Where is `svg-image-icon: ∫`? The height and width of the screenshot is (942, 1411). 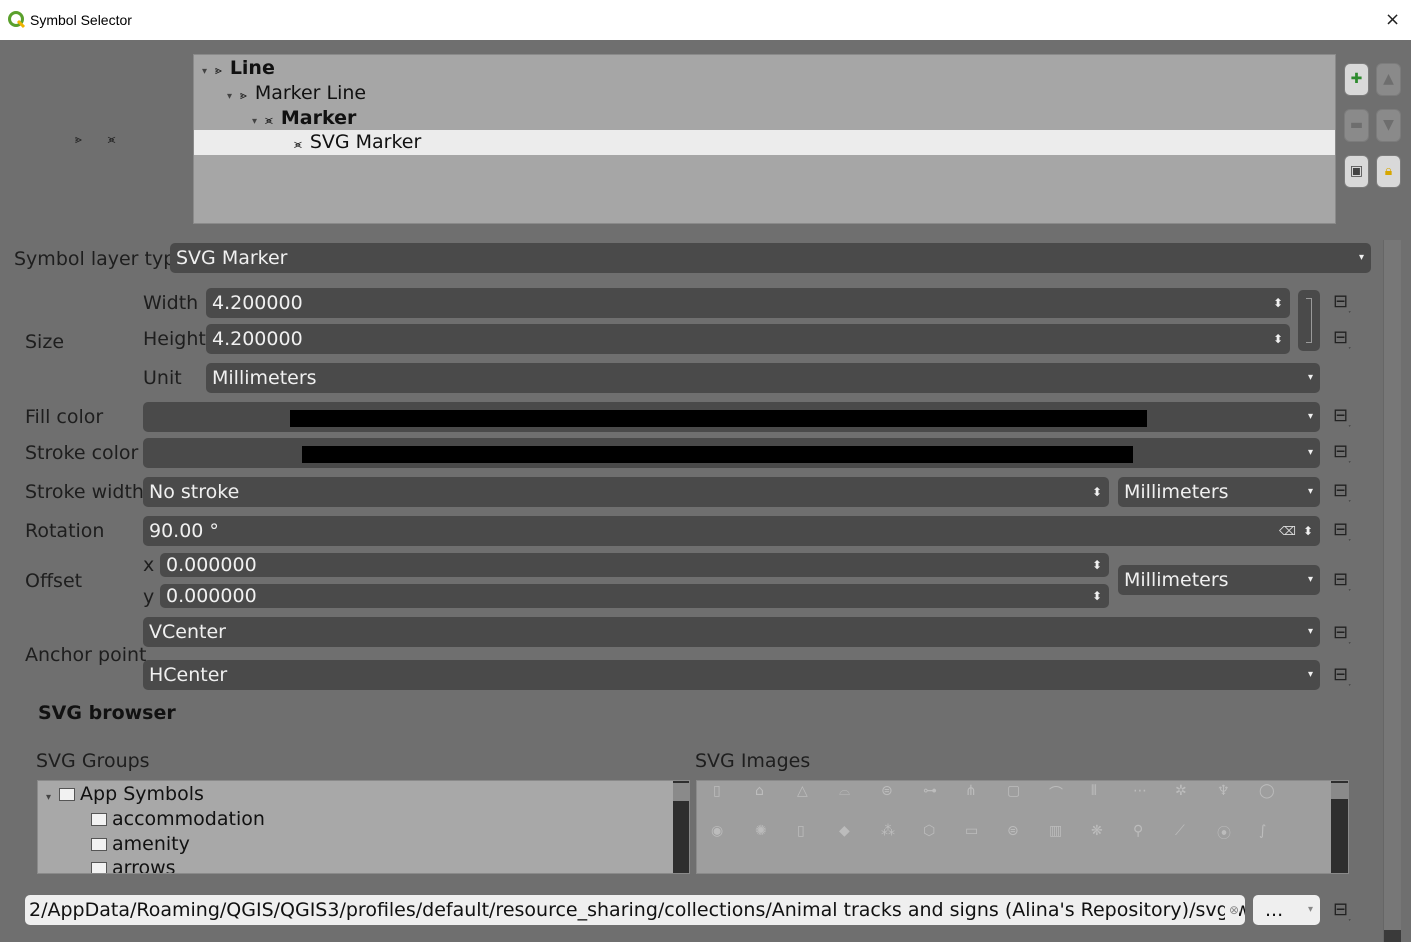
svg-image-icon: ∫ is located at coordinates (1262, 831).